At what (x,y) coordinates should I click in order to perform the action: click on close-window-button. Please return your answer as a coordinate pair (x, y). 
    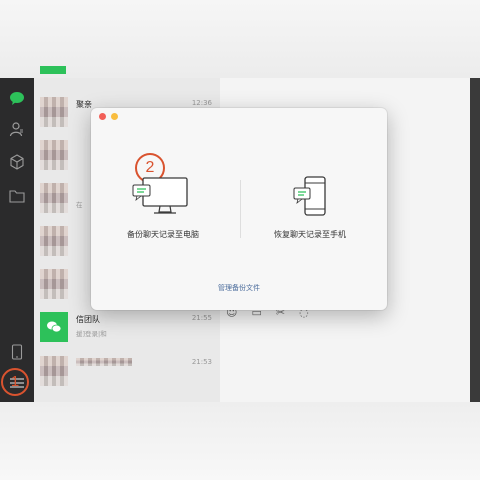
    Looking at the image, I should click on (102, 116).